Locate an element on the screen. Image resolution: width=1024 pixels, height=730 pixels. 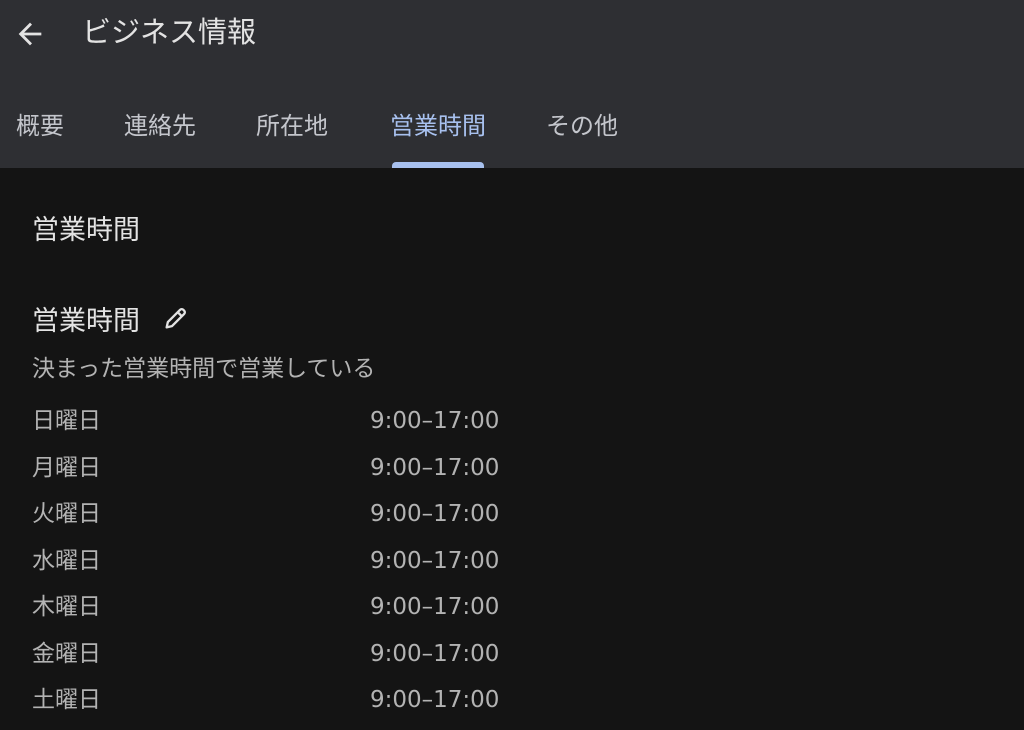
back-button is located at coordinates (30, 34).